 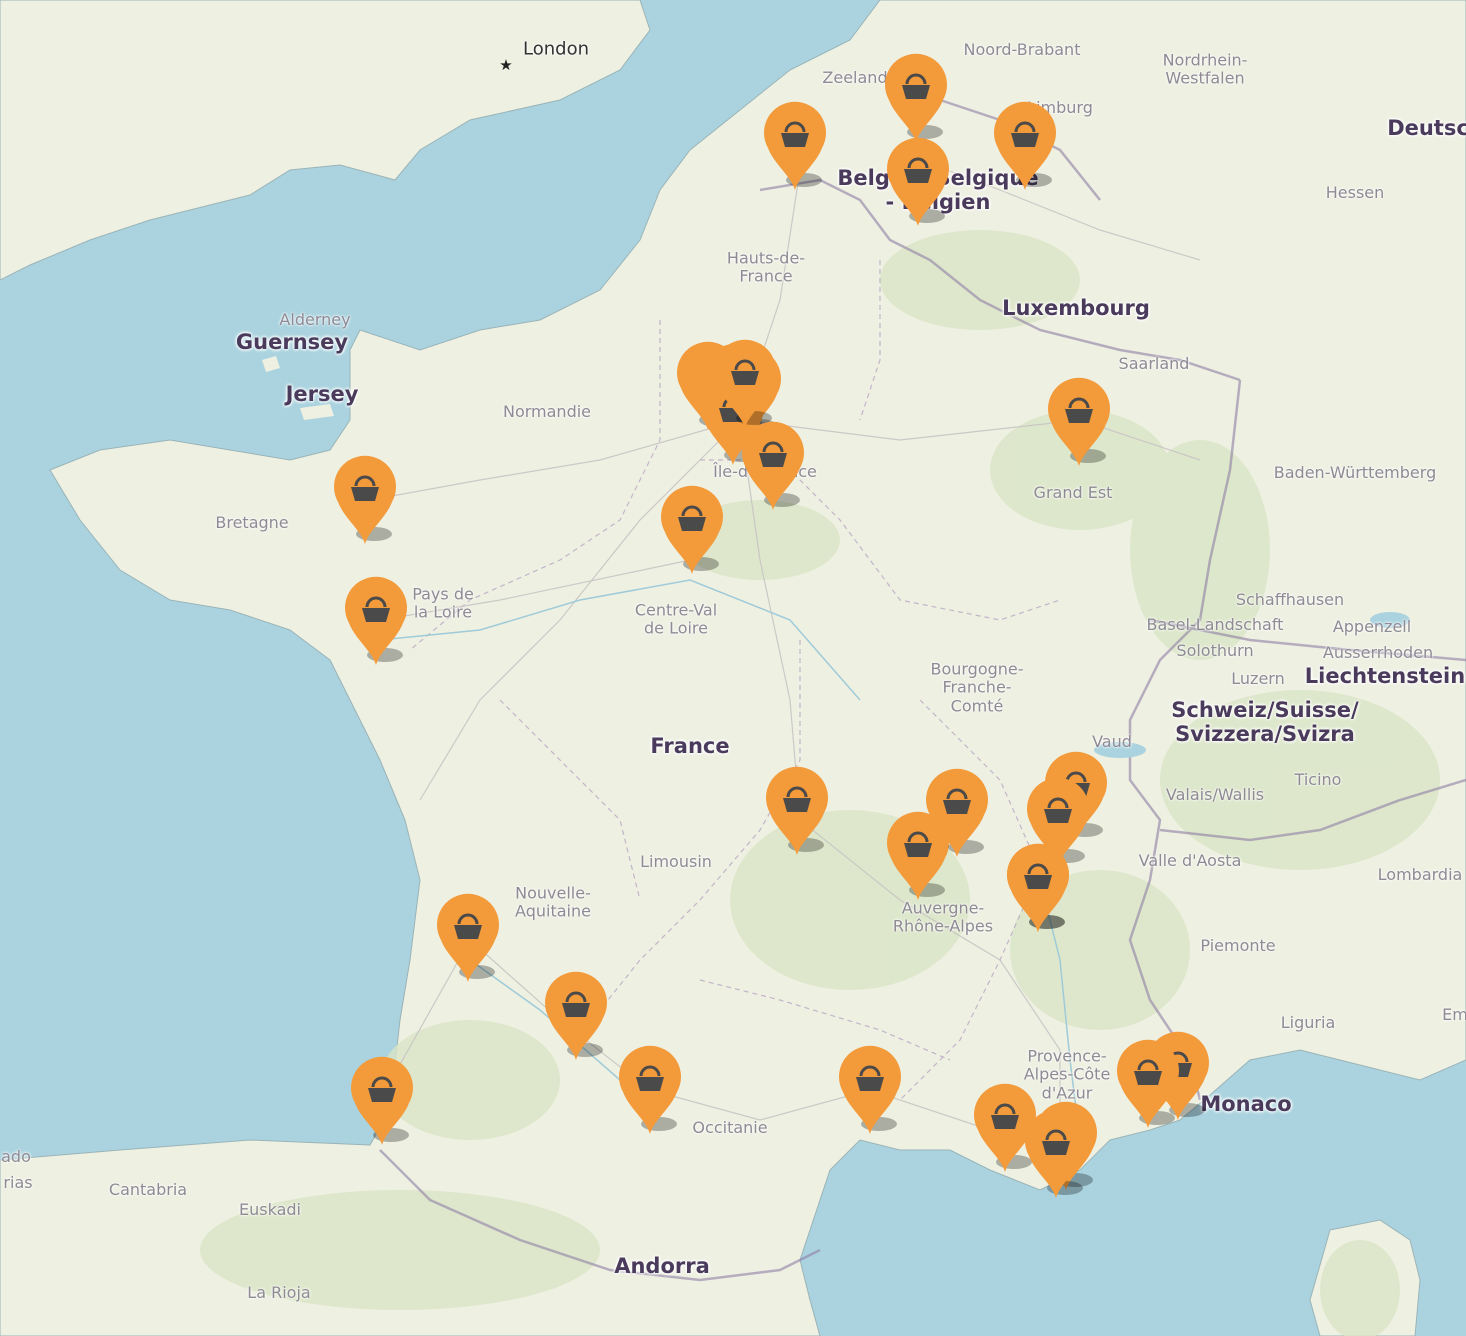 I want to click on map-label-rias: rias, so click(x=18, y=1182).